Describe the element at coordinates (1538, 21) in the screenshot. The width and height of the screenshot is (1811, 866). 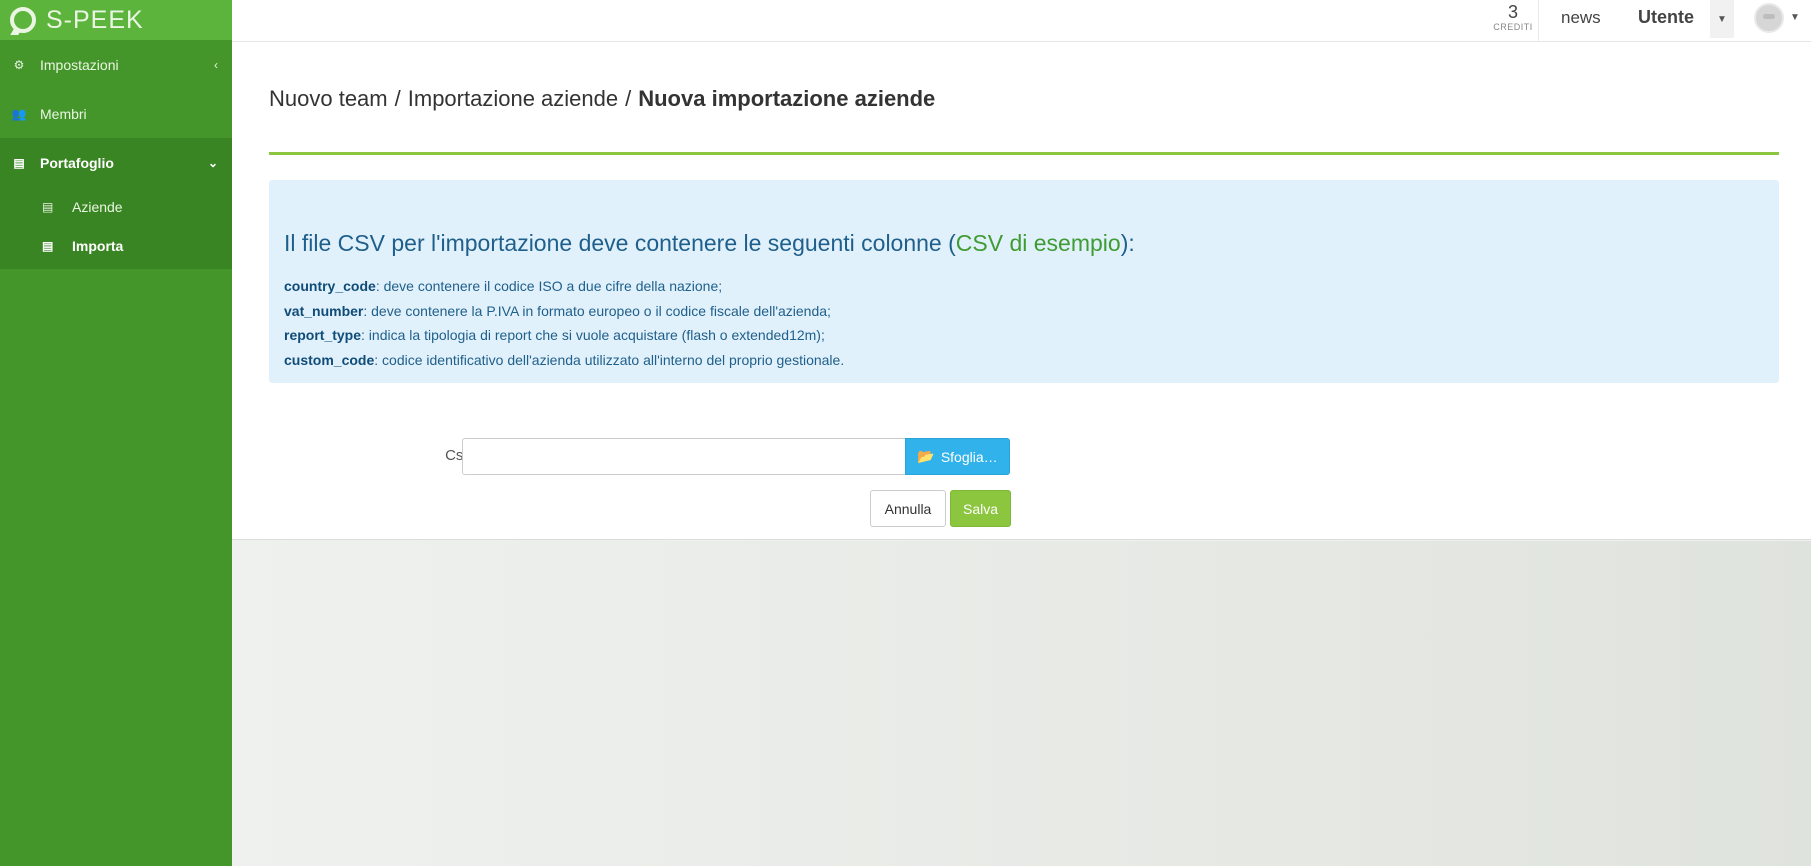
I see `divider` at that location.